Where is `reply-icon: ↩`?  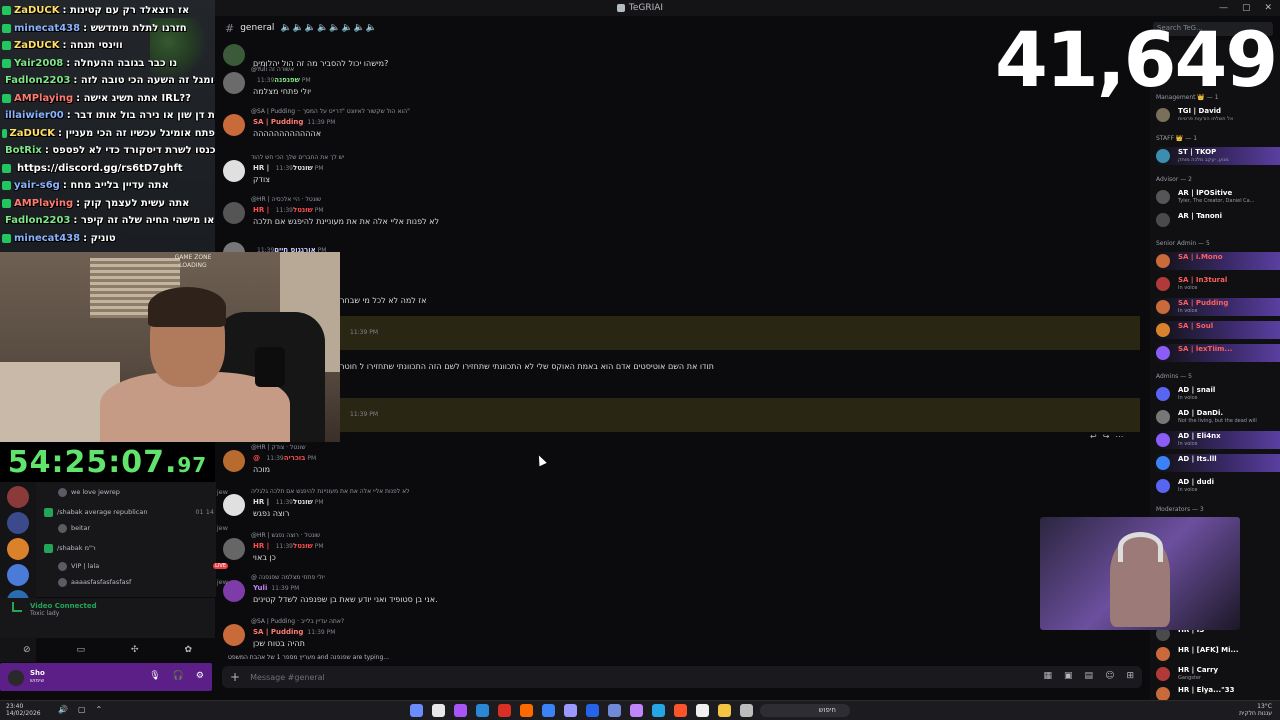 reply-icon: ↩ is located at coordinates (1093, 436).